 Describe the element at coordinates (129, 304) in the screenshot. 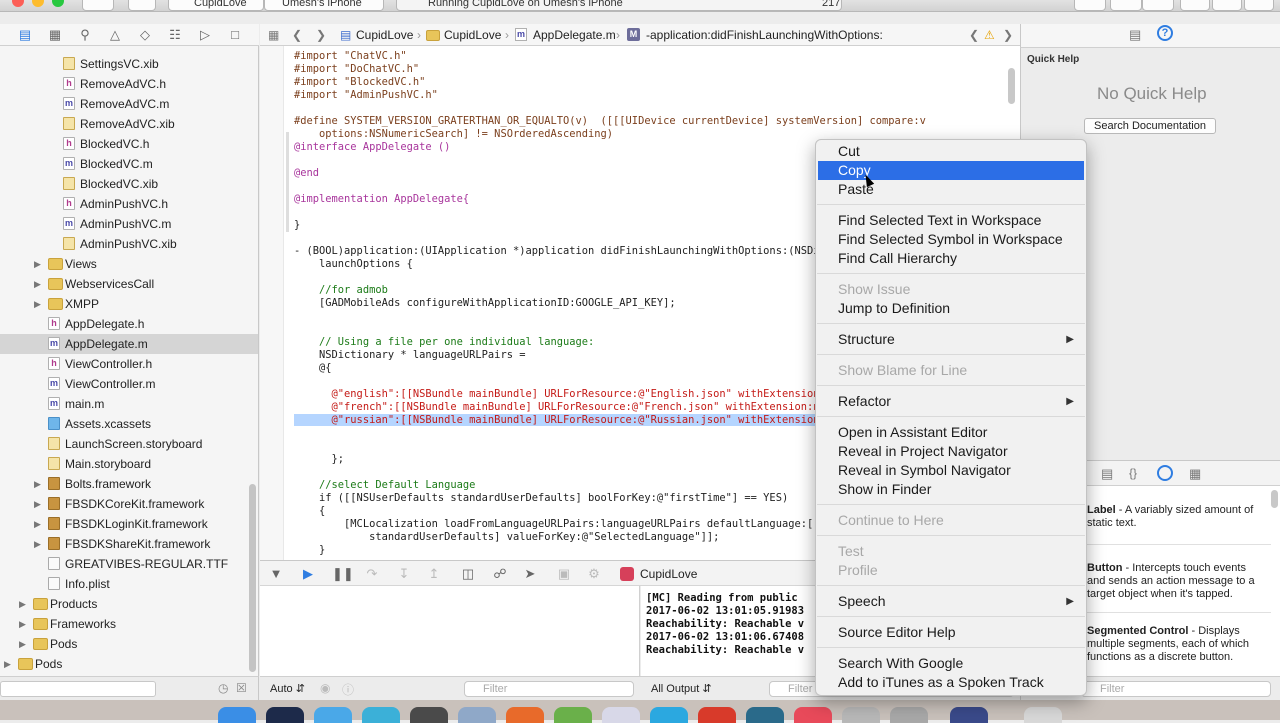

I see `file-row: ▶ XMPP` at that location.